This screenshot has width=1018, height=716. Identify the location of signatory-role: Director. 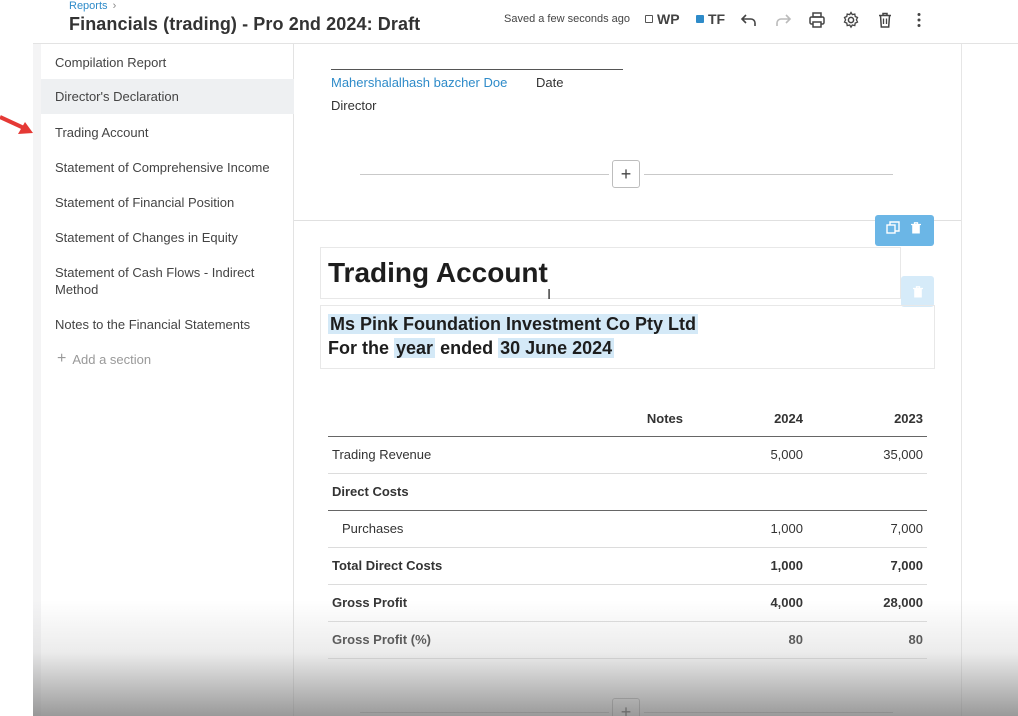
(354, 105).